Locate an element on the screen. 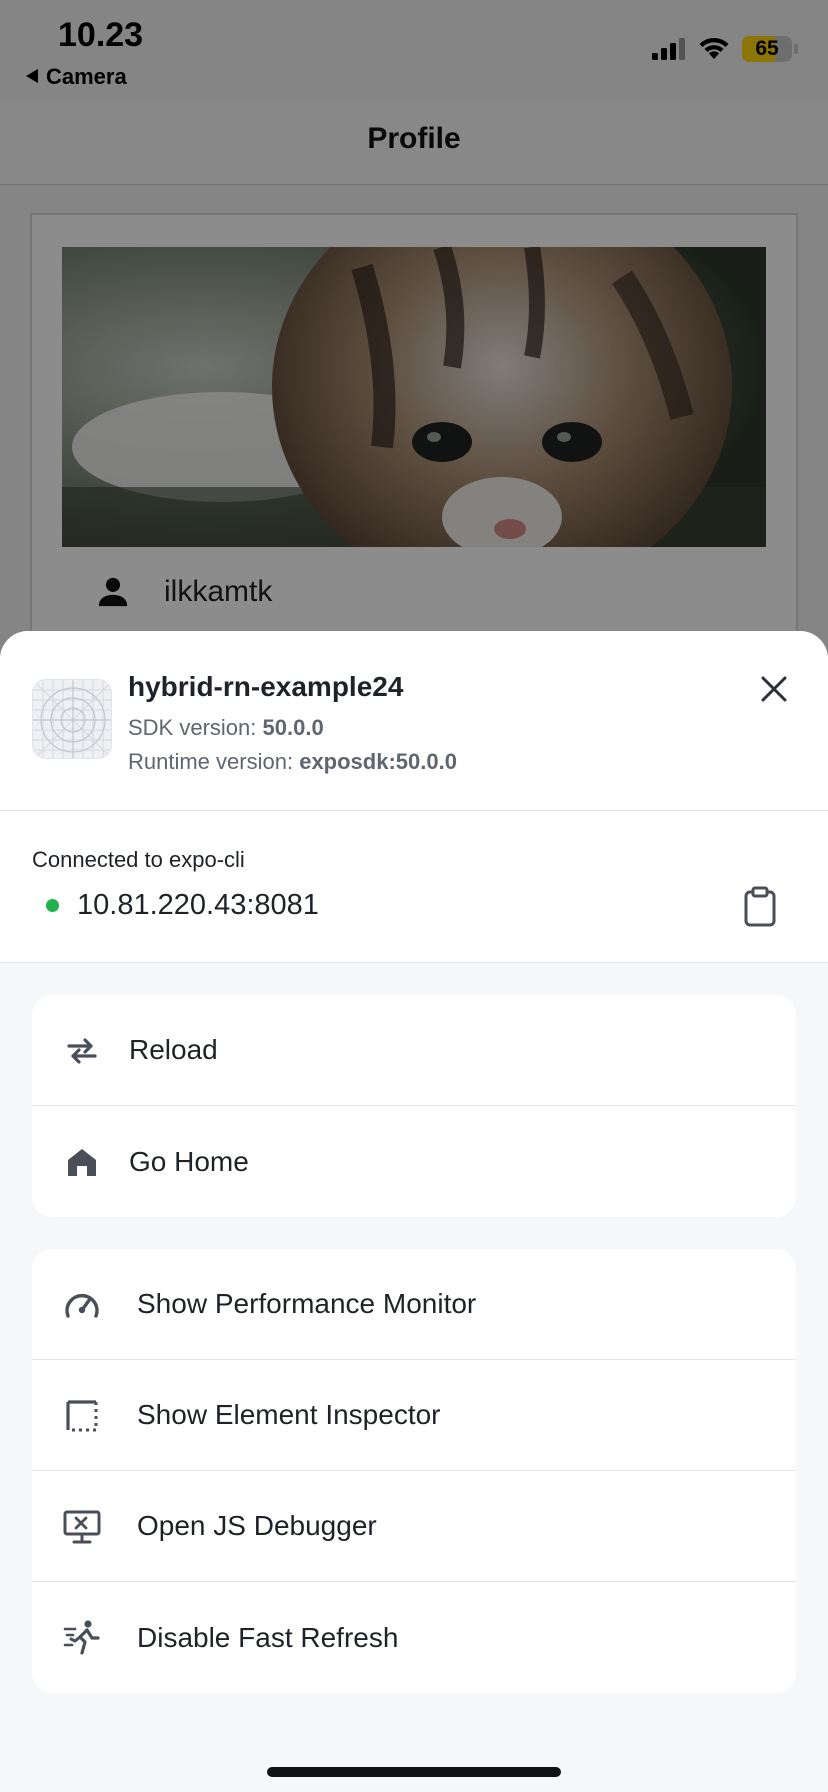  connection-status-dot is located at coordinates (52, 905).